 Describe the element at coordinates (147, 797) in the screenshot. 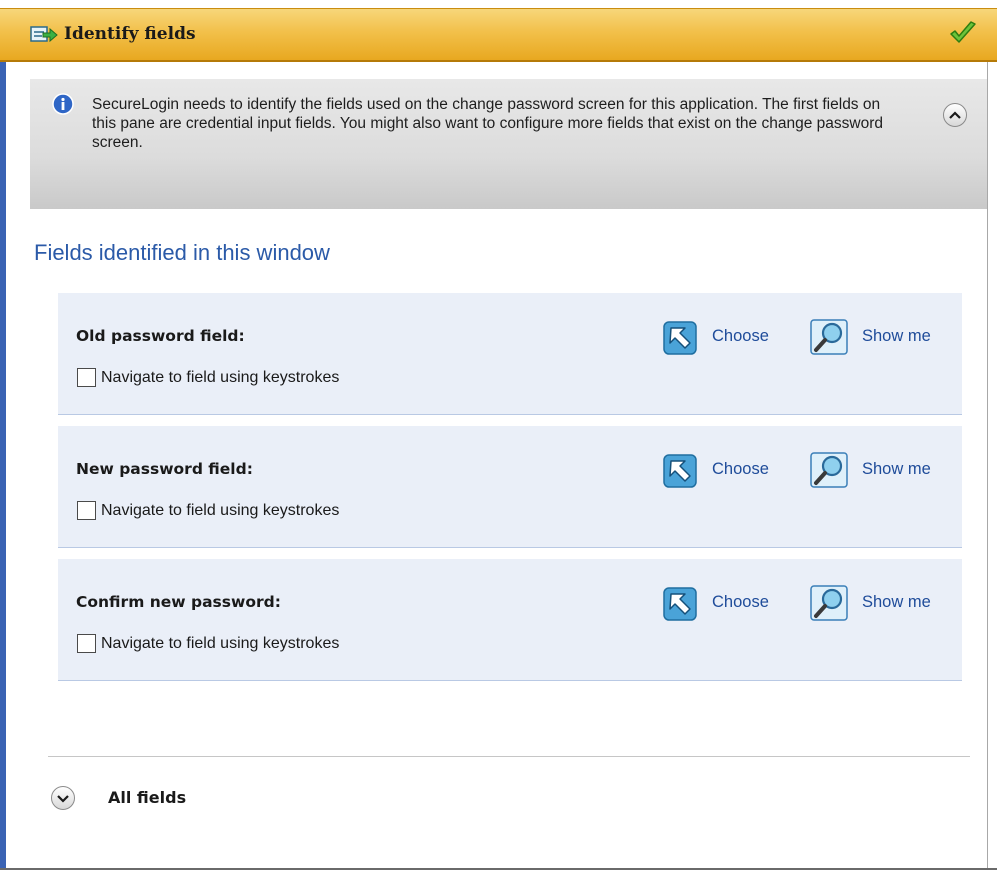

I see `all-fields-label: All fields` at that location.